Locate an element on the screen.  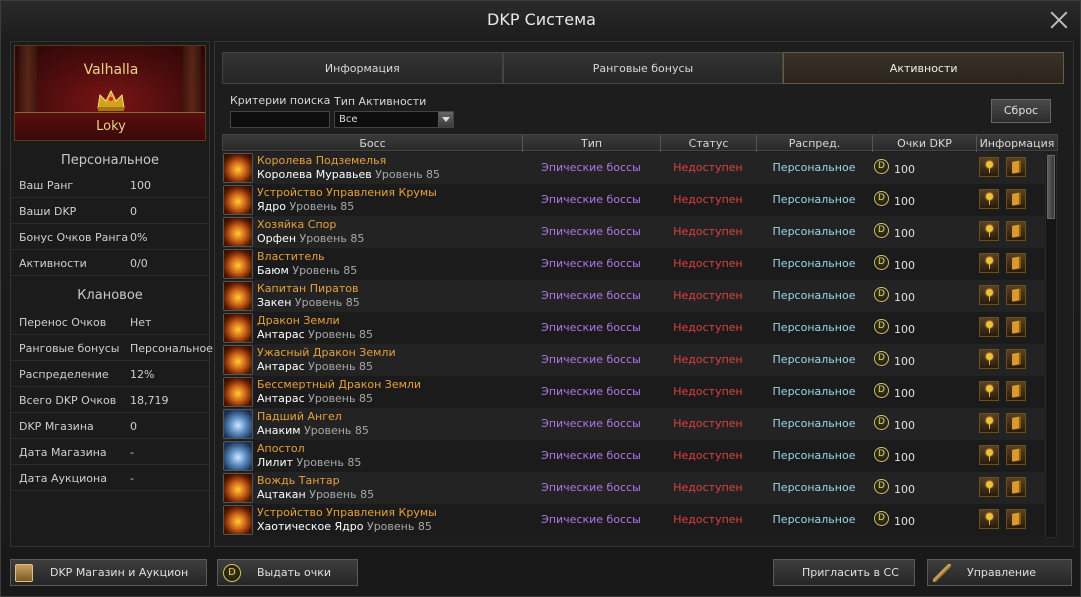
header-dkp-points: Очки DKP is located at coordinates (925, 143).